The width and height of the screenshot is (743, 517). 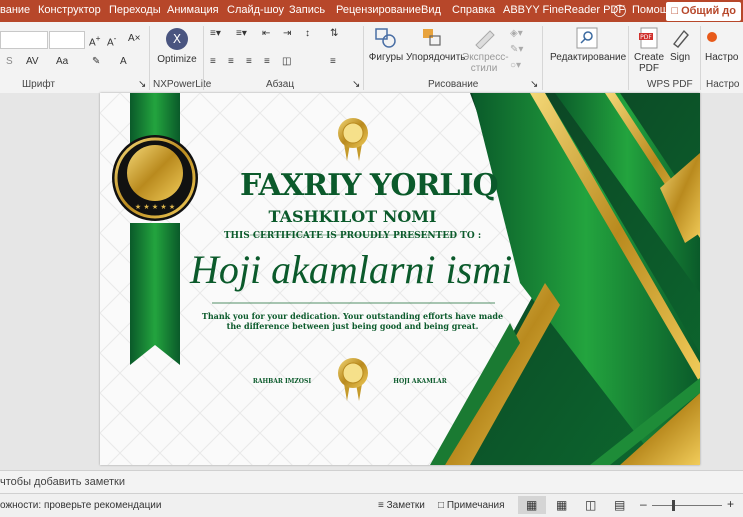 I want to click on share-button: □ Общий до, so click(x=703, y=11).